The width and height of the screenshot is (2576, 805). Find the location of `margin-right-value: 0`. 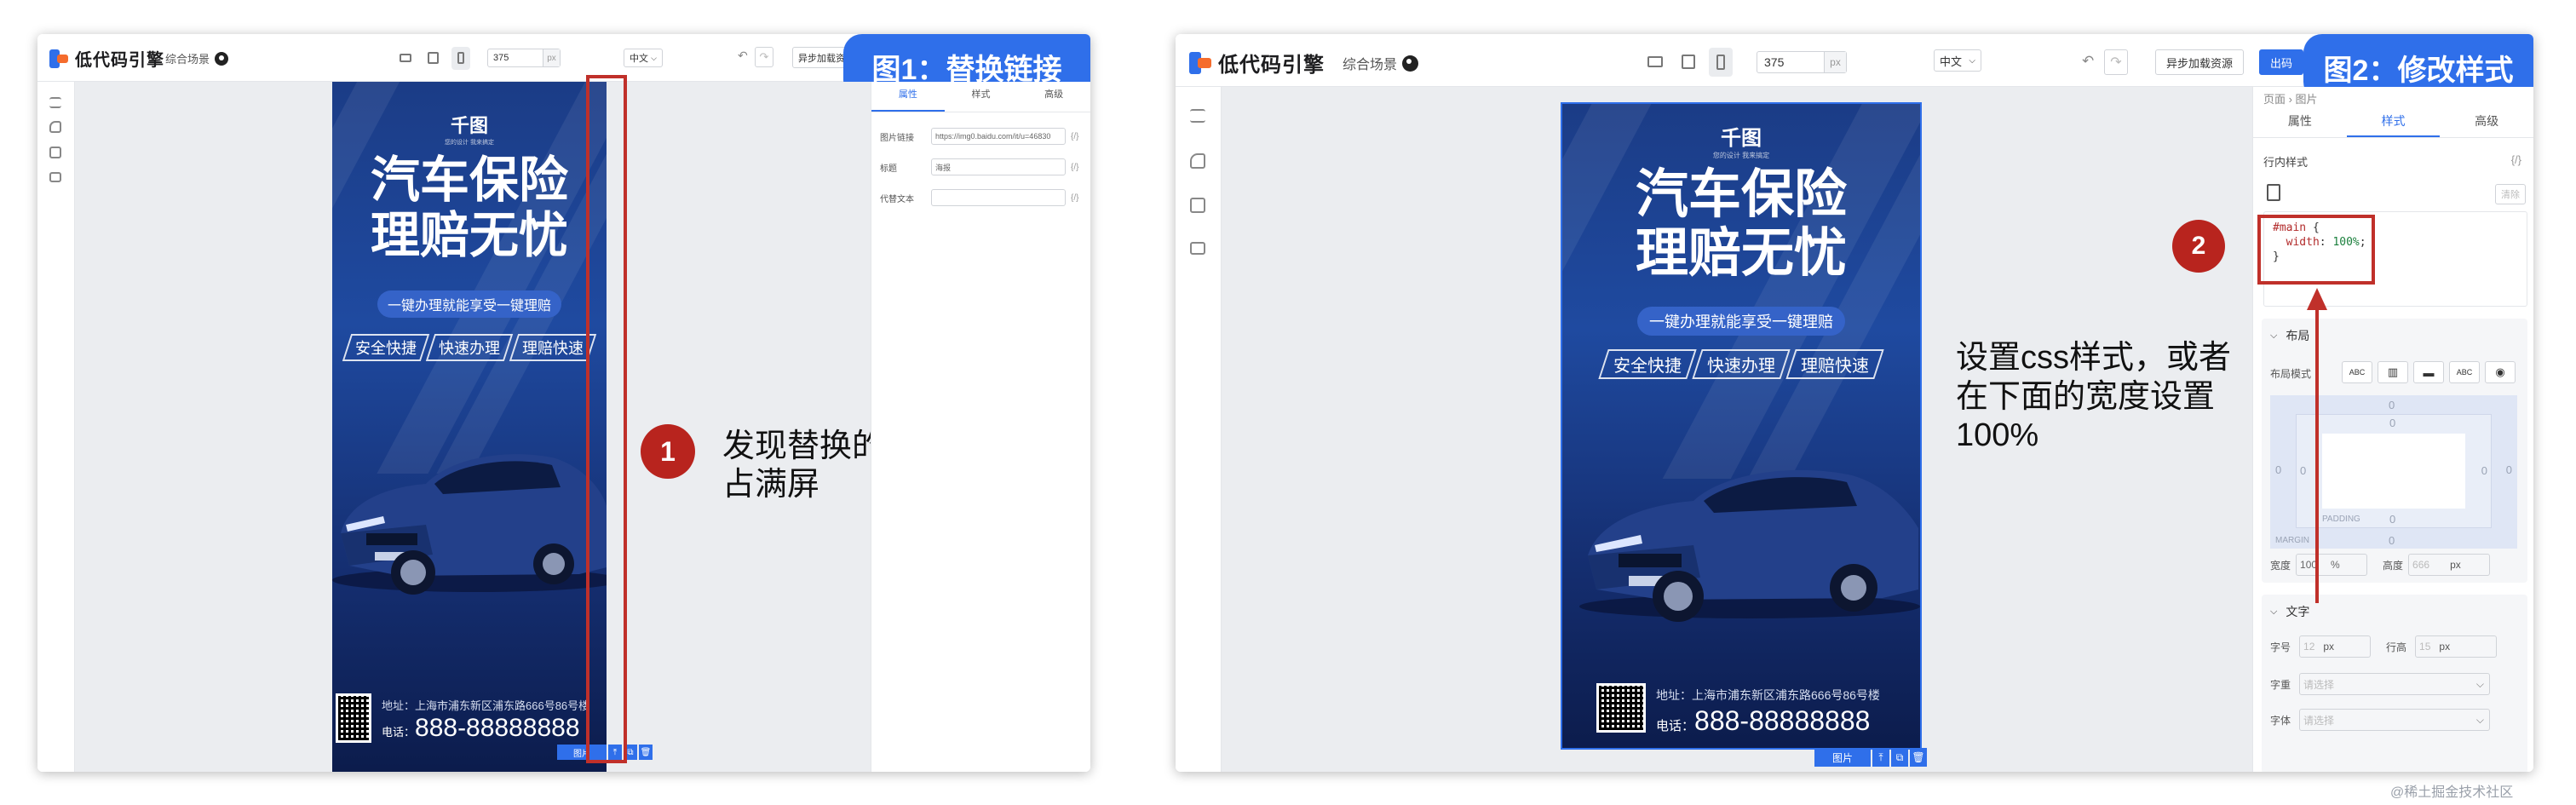

margin-right-value: 0 is located at coordinates (2509, 469).